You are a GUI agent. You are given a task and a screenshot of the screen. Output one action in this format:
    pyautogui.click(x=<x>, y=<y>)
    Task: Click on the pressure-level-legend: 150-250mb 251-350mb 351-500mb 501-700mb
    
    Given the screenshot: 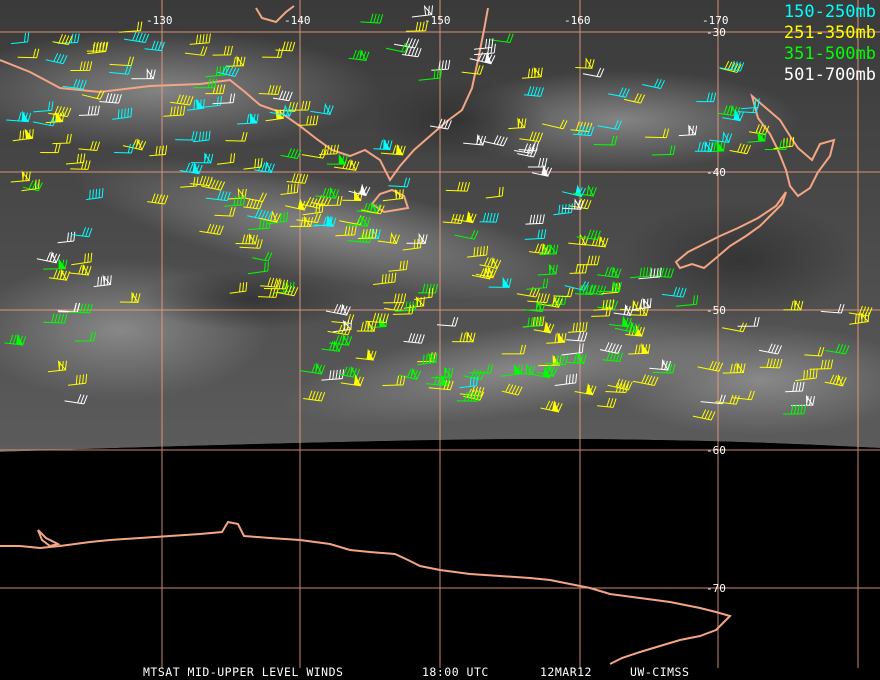 What is the action you would take?
    pyautogui.click(x=830, y=44)
    